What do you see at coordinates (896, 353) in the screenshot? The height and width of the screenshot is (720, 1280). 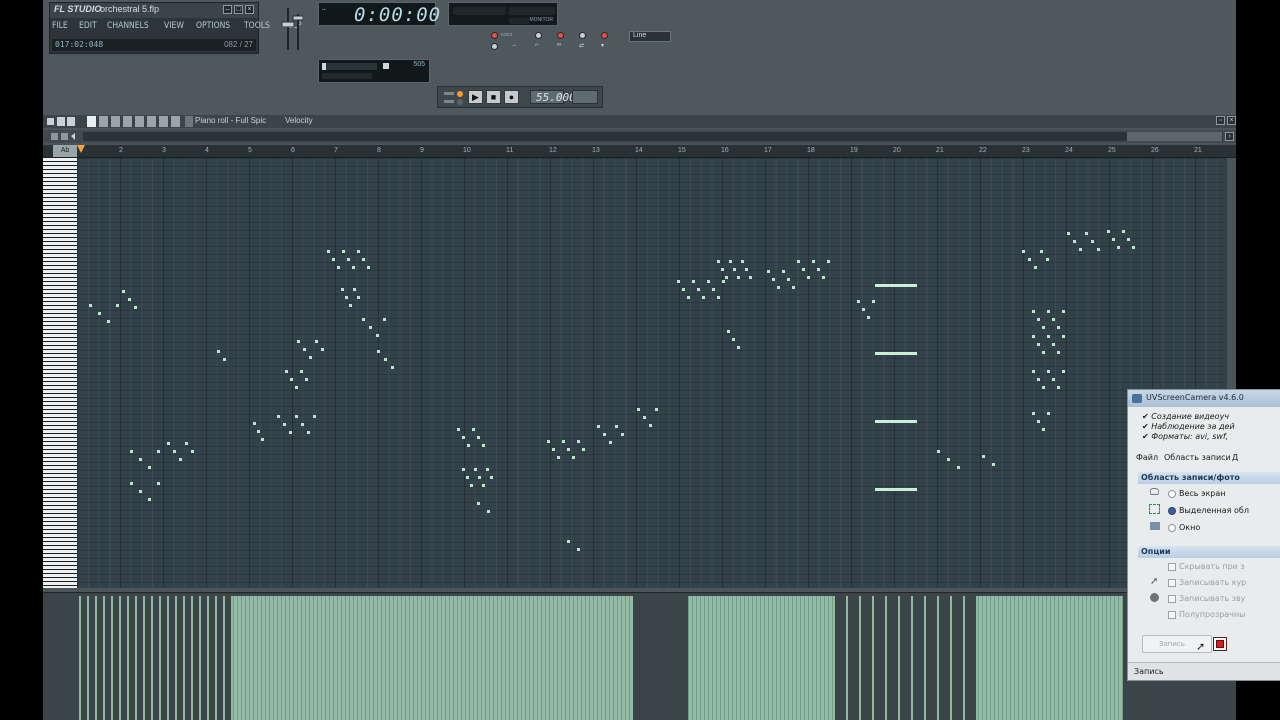 I see `note-long` at bounding box center [896, 353].